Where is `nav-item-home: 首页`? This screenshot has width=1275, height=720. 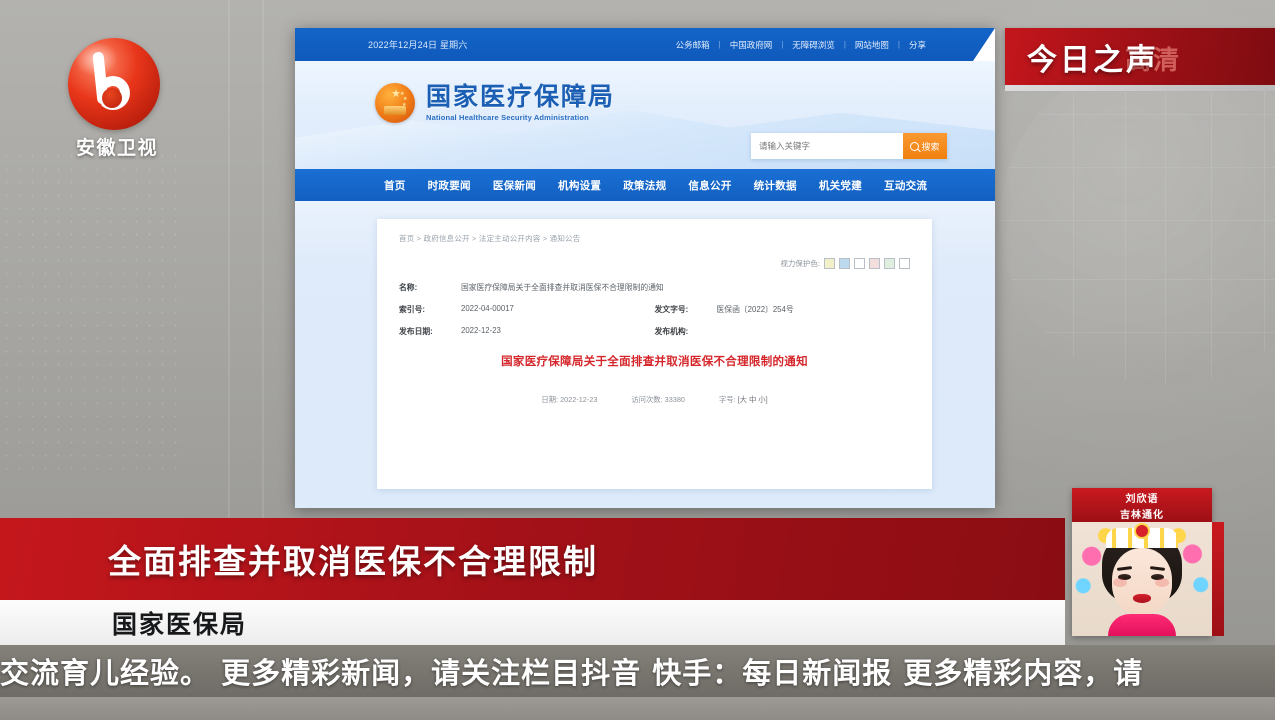
nav-item-home: 首页 is located at coordinates (395, 185).